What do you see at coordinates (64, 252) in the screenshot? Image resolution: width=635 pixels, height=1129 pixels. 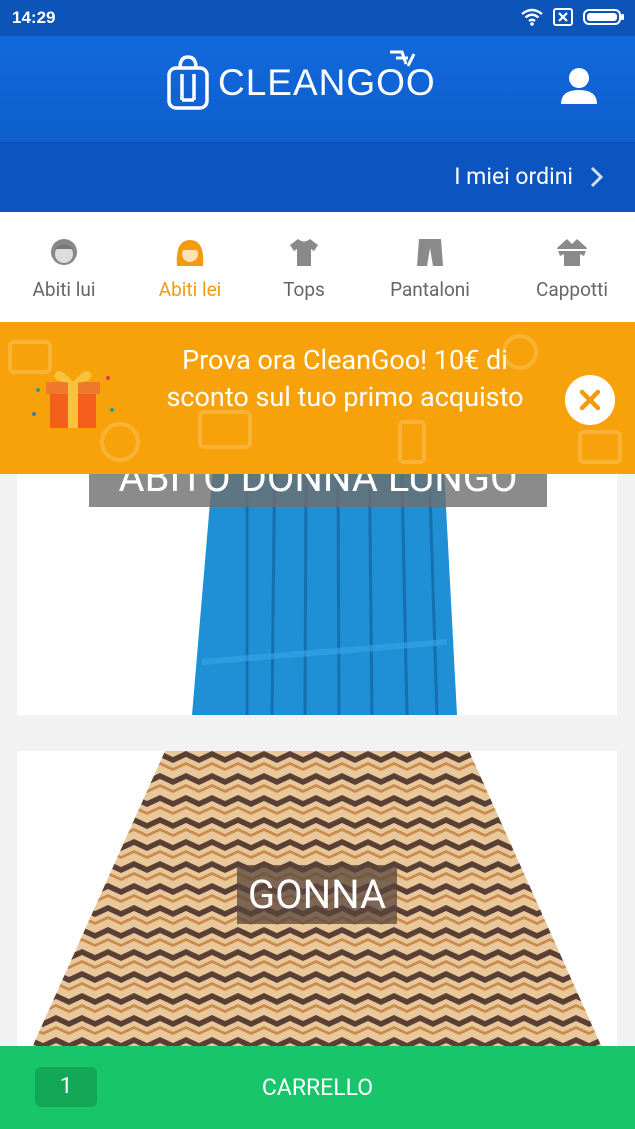 I see `man-face-icon` at bounding box center [64, 252].